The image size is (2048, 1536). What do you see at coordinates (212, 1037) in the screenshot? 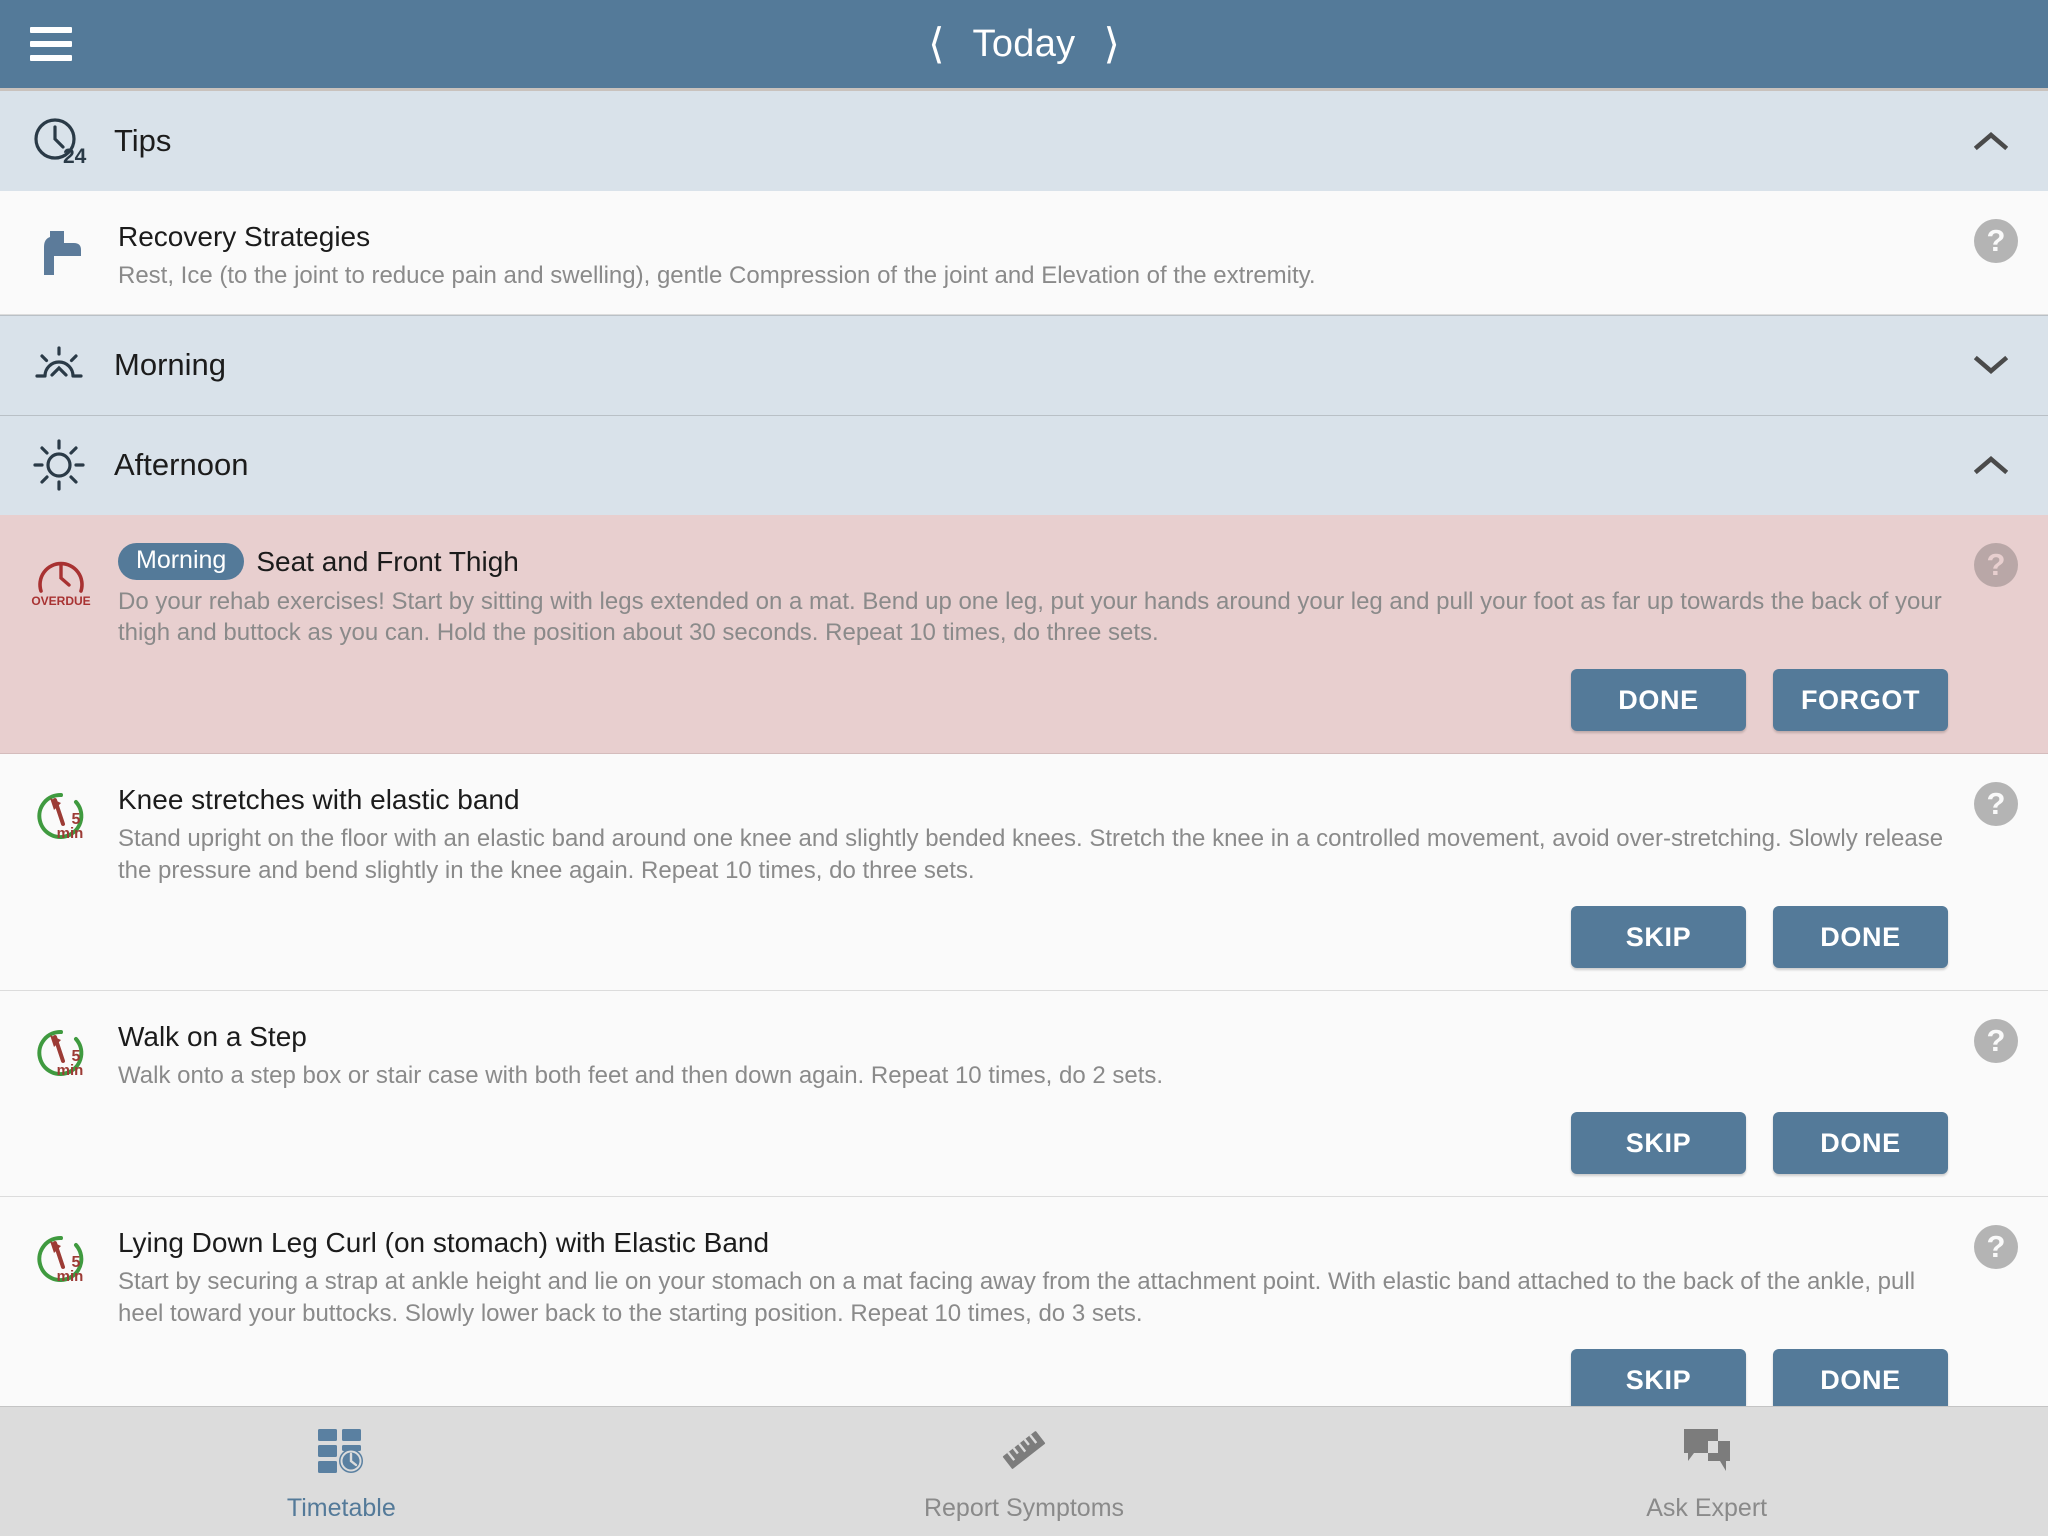
I see `task-title: Walk on a Step` at bounding box center [212, 1037].